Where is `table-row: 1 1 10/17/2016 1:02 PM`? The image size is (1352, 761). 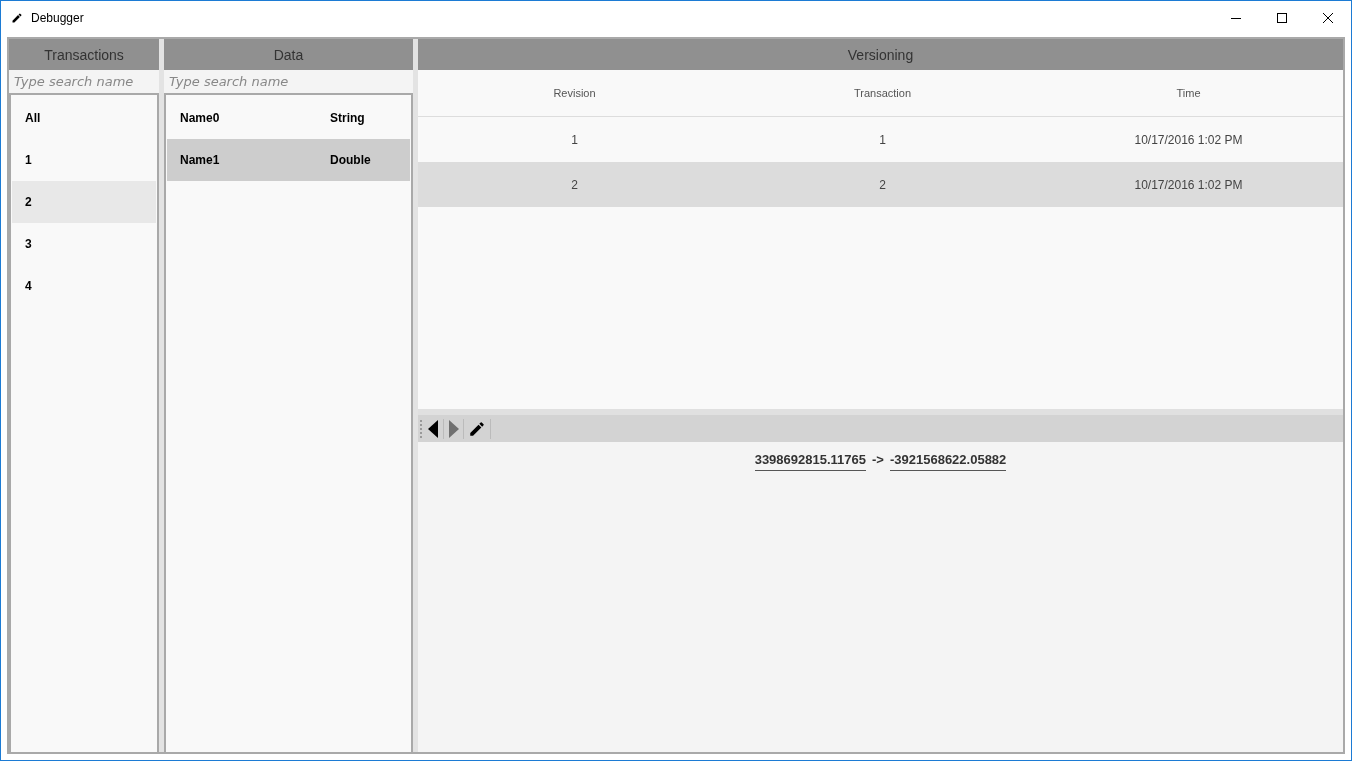
table-row: 1 1 10/17/2016 1:02 PM is located at coordinates (880, 139).